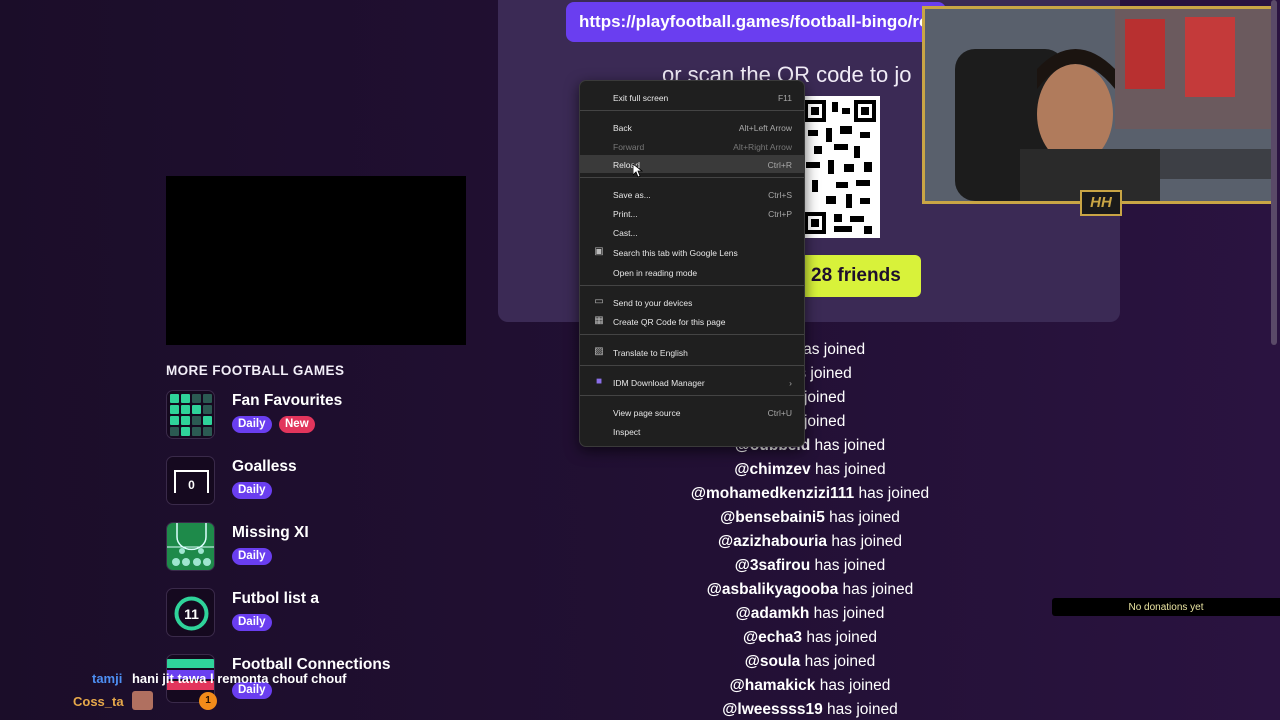 This screenshot has width=1280, height=720. Describe the element at coordinates (316, 547) in the screenshot. I see `game-item: Missing XI Daily` at that location.